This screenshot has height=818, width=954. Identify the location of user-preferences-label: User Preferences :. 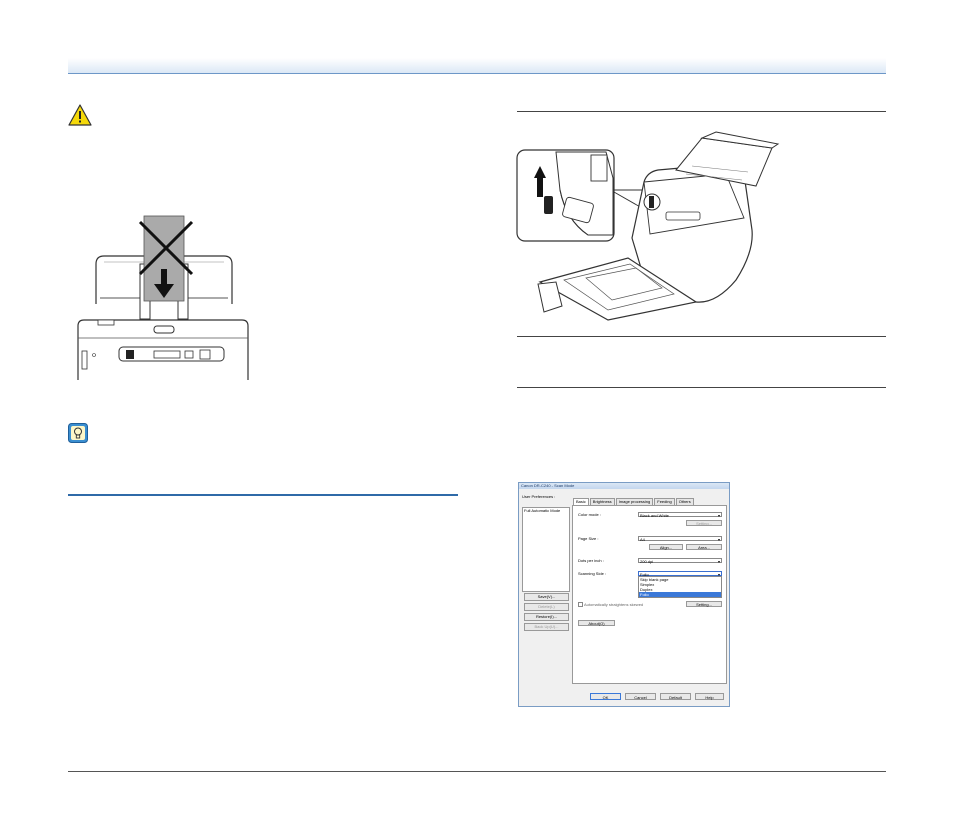
(539, 496).